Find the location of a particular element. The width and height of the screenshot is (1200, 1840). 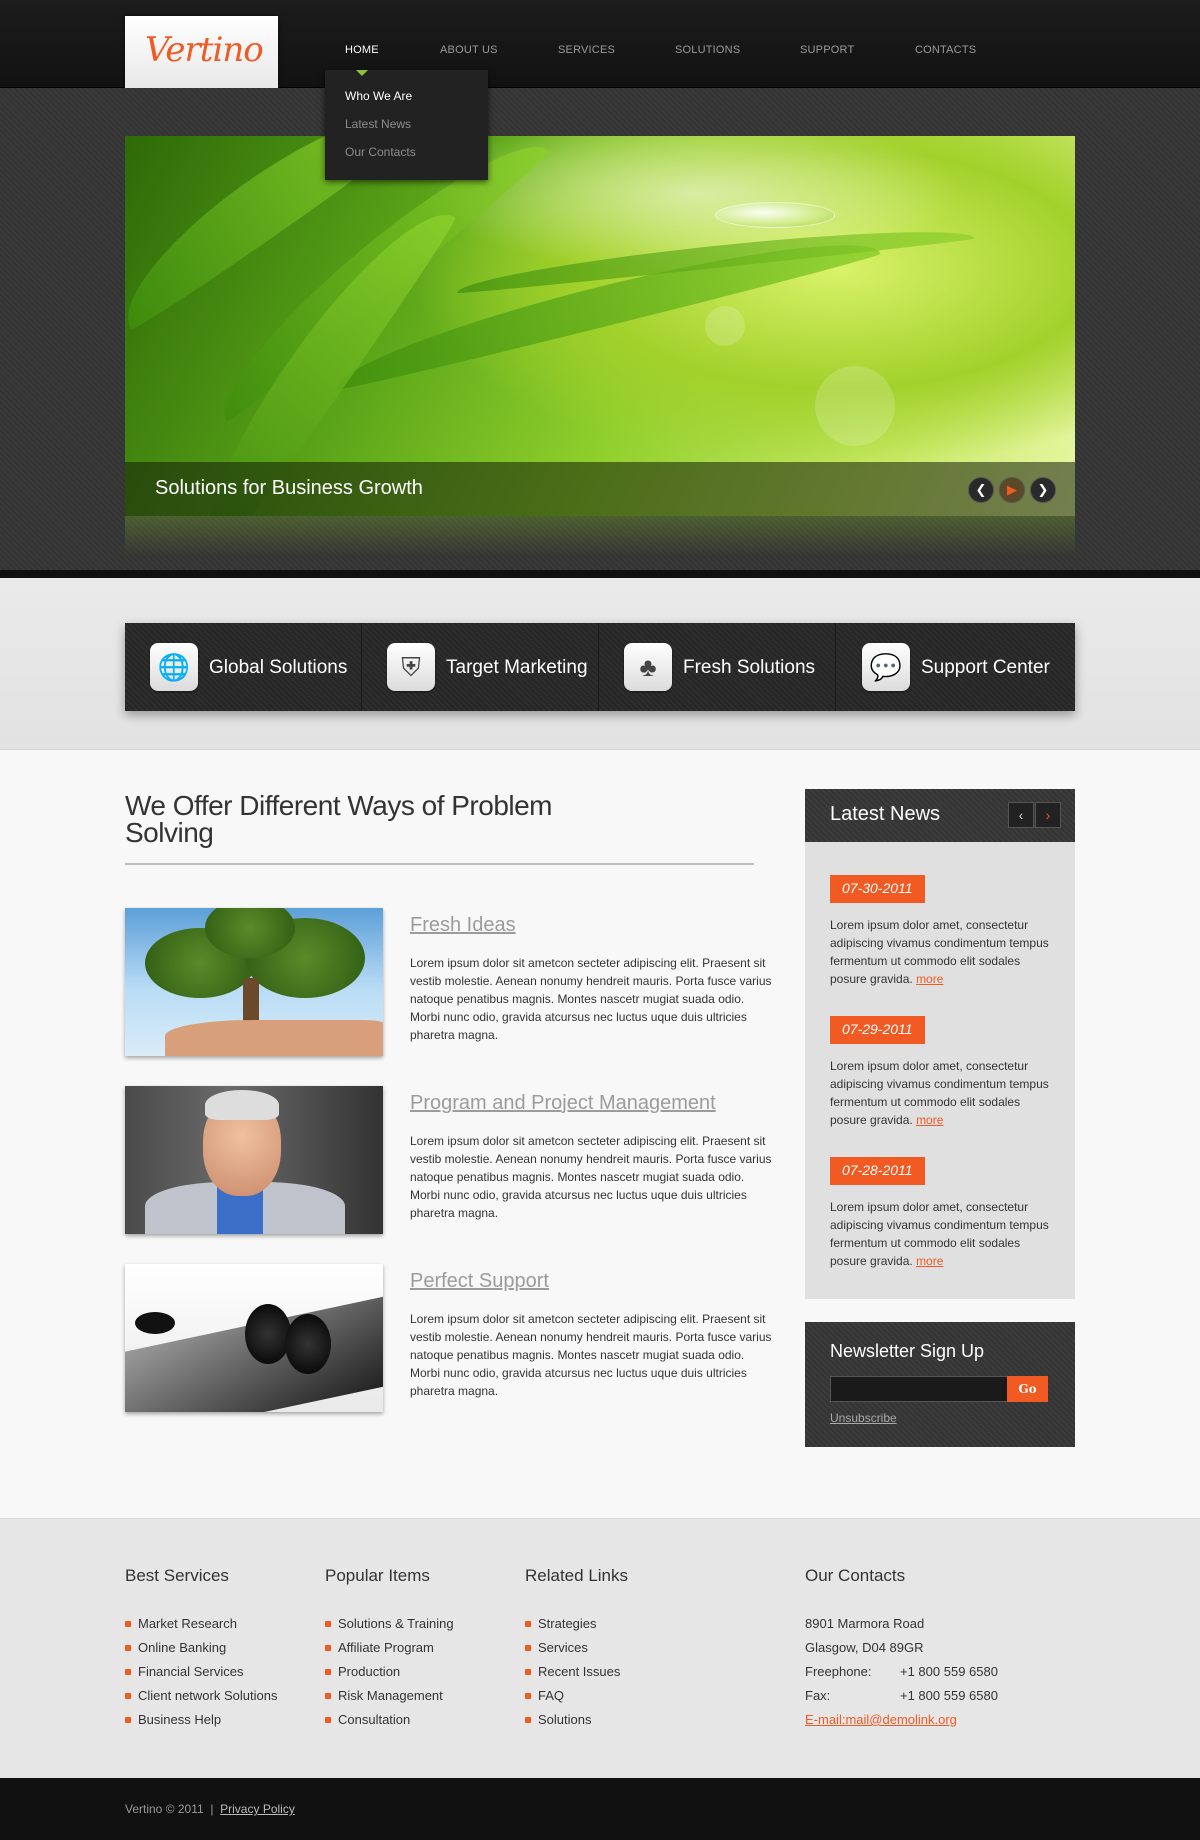

unsubscribe-link: Unsubscribe is located at coordinates (863, 1418).